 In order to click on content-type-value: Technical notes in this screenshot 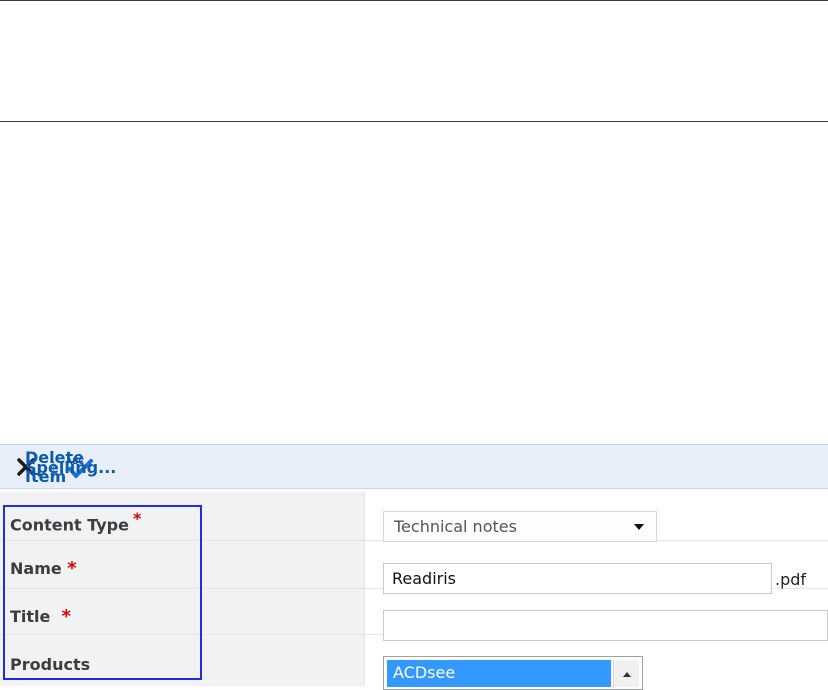, I will do `click(455, 526)`.